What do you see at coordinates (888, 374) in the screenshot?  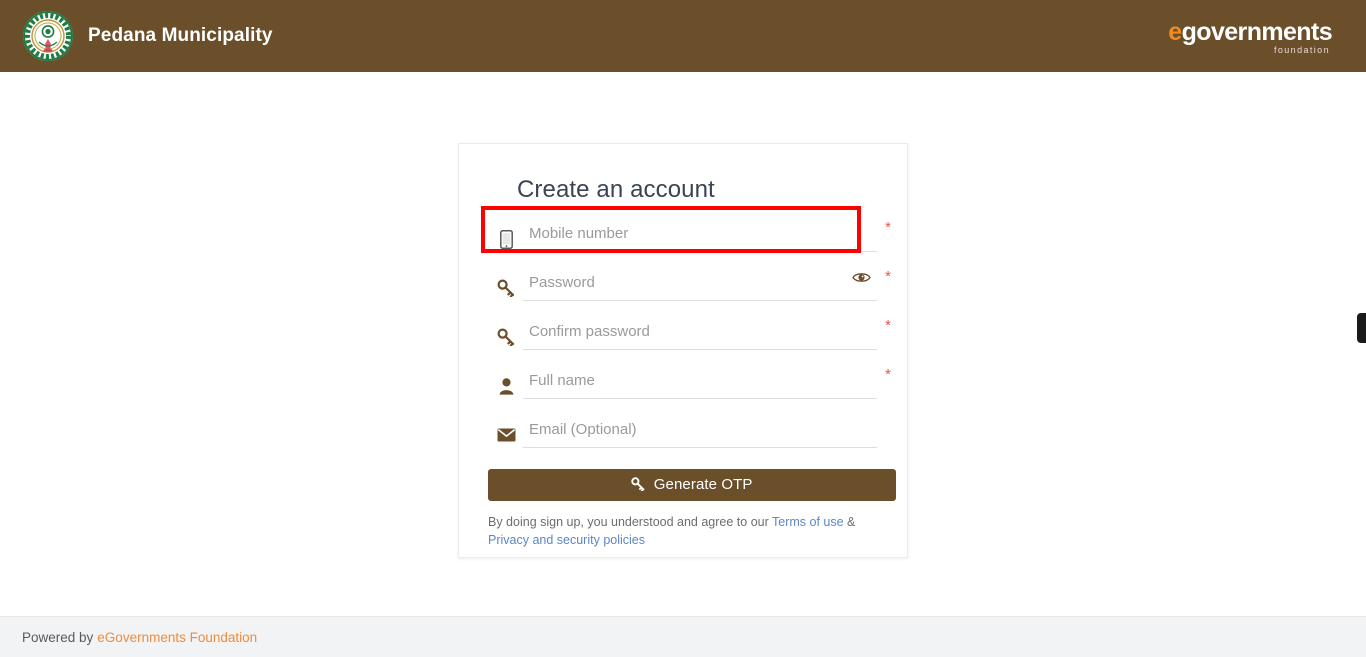 I see `required-marker-full-name: *` at bounding box center [888, 374].